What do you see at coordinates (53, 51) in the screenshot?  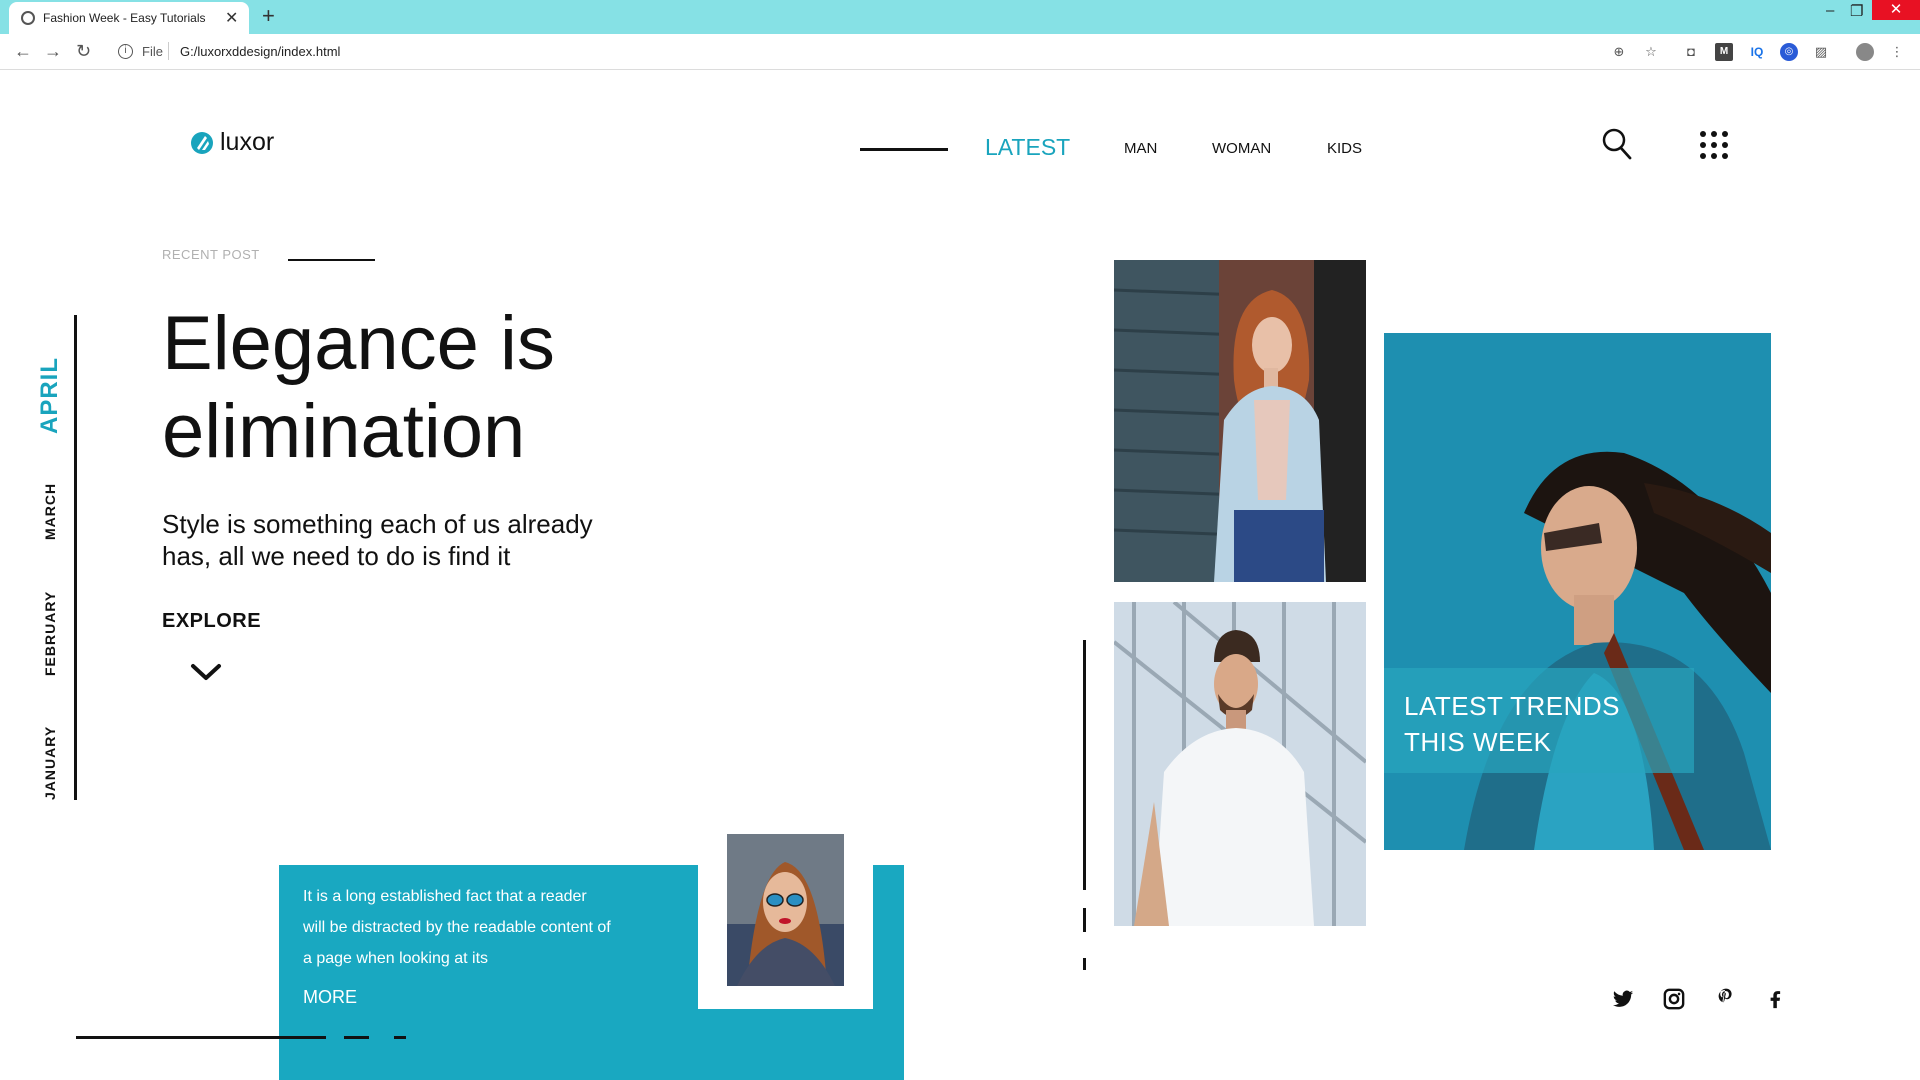 I see `forward-arrow-icon: →` at bounding box center [53, 51].